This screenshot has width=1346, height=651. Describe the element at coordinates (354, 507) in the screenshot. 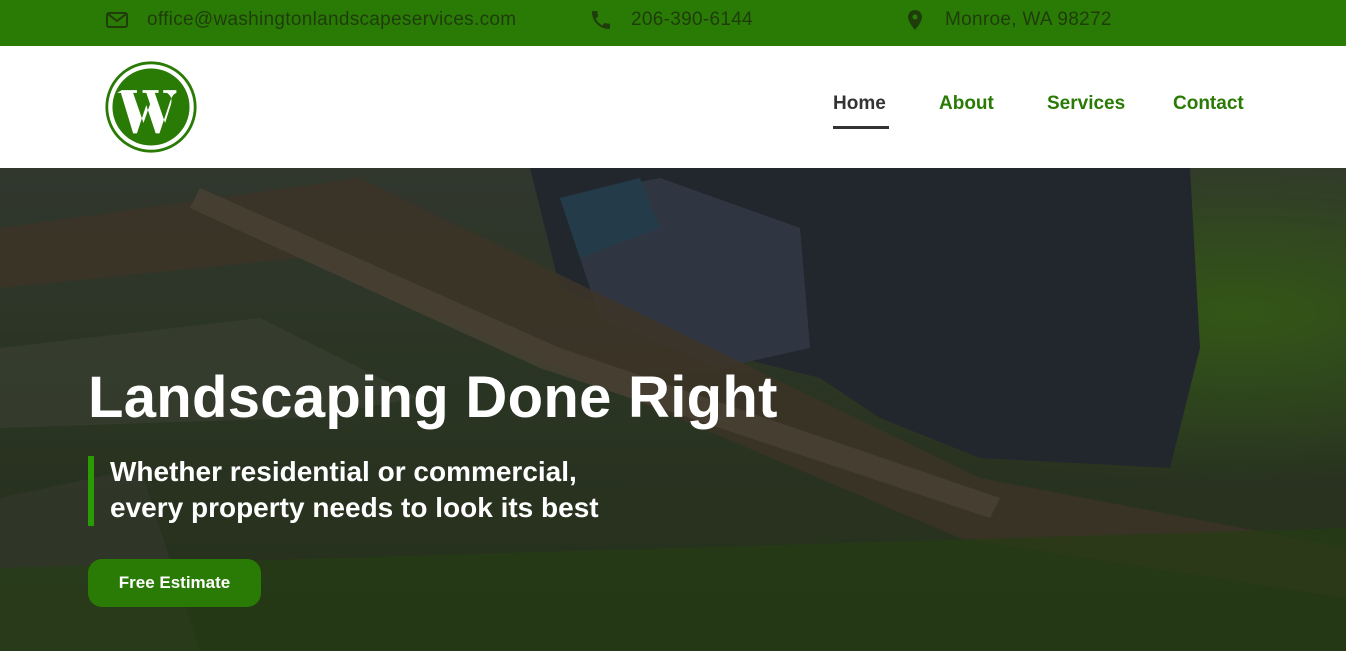

I see `hero-subtitle-line2: every property needs to look its best` at that location.